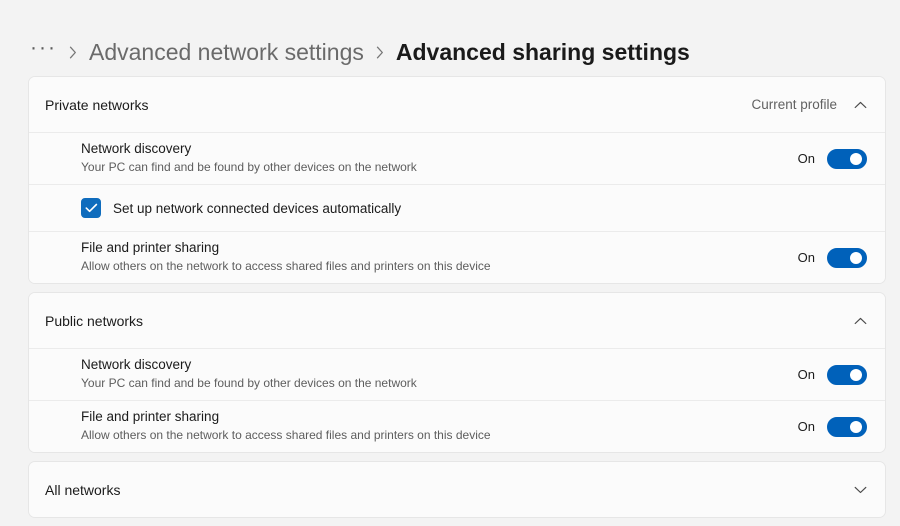 The width and height of the screenshot is (900, 526). What do you see at coordinates (457, 104) in the screenshot?
I see `section-header-private-networks: Private networks Current profile` at bounding box center [457, 104].